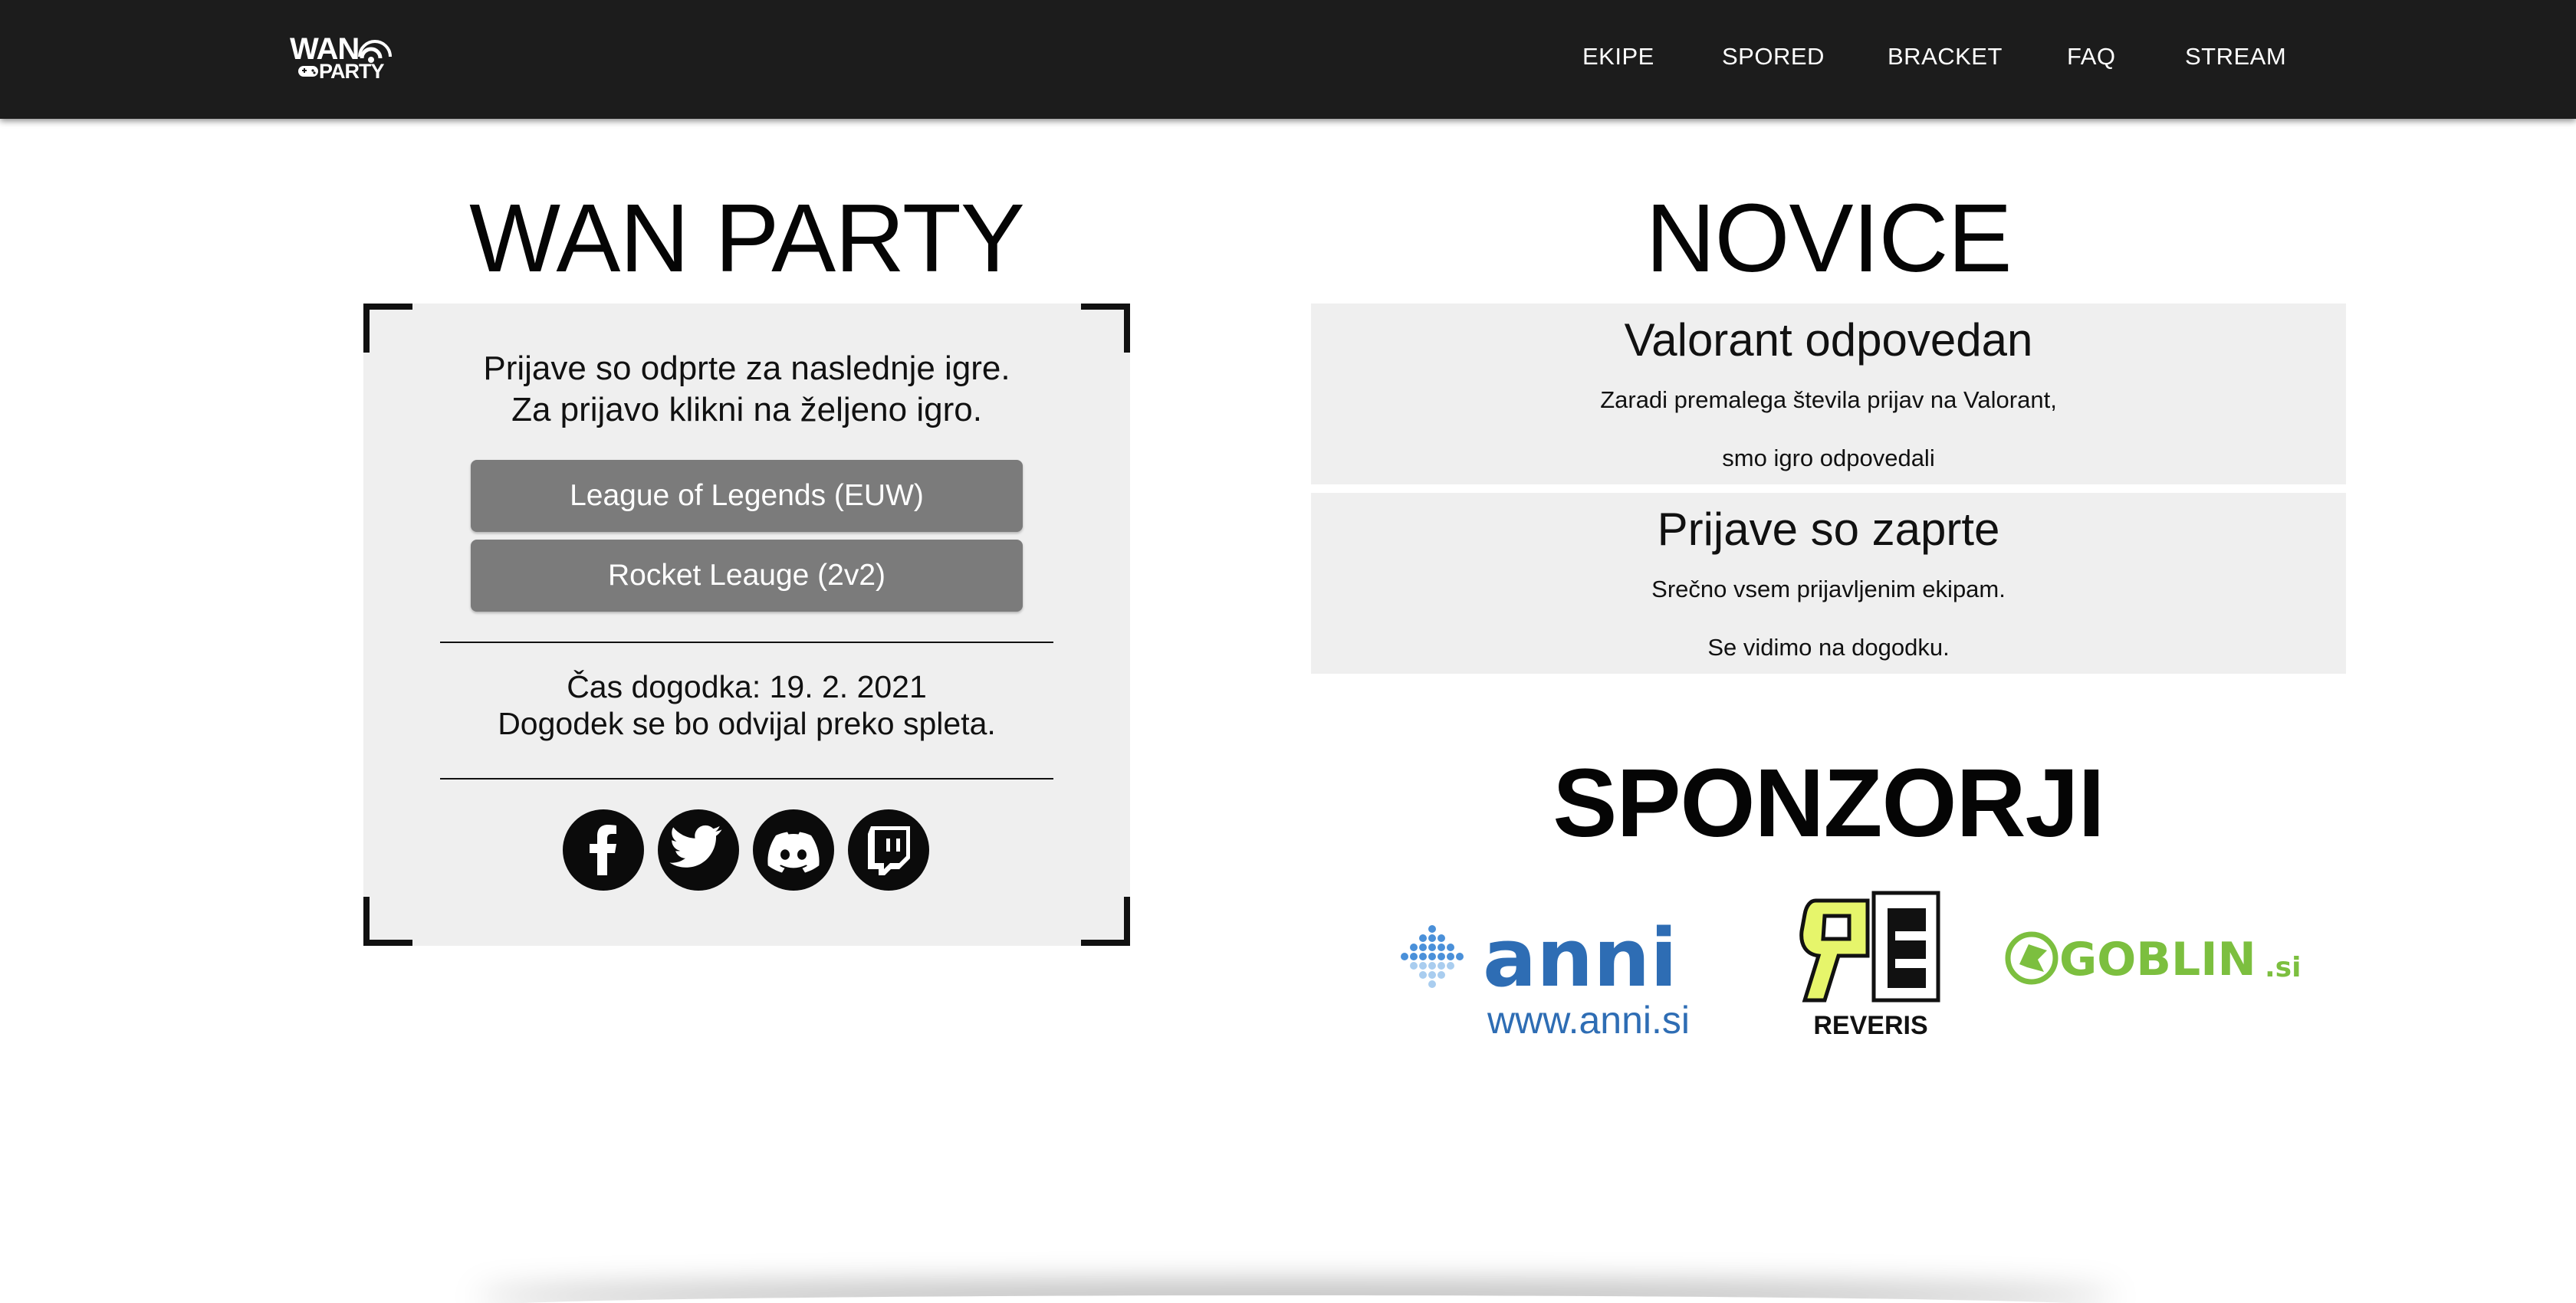 This screenshot has width=2576, height=1303. What do you see at coordinates (1870, 962) in the screenshot?
I see `sponsor-reveris-logo: REVERIS` at bounding box center [1870, 962].